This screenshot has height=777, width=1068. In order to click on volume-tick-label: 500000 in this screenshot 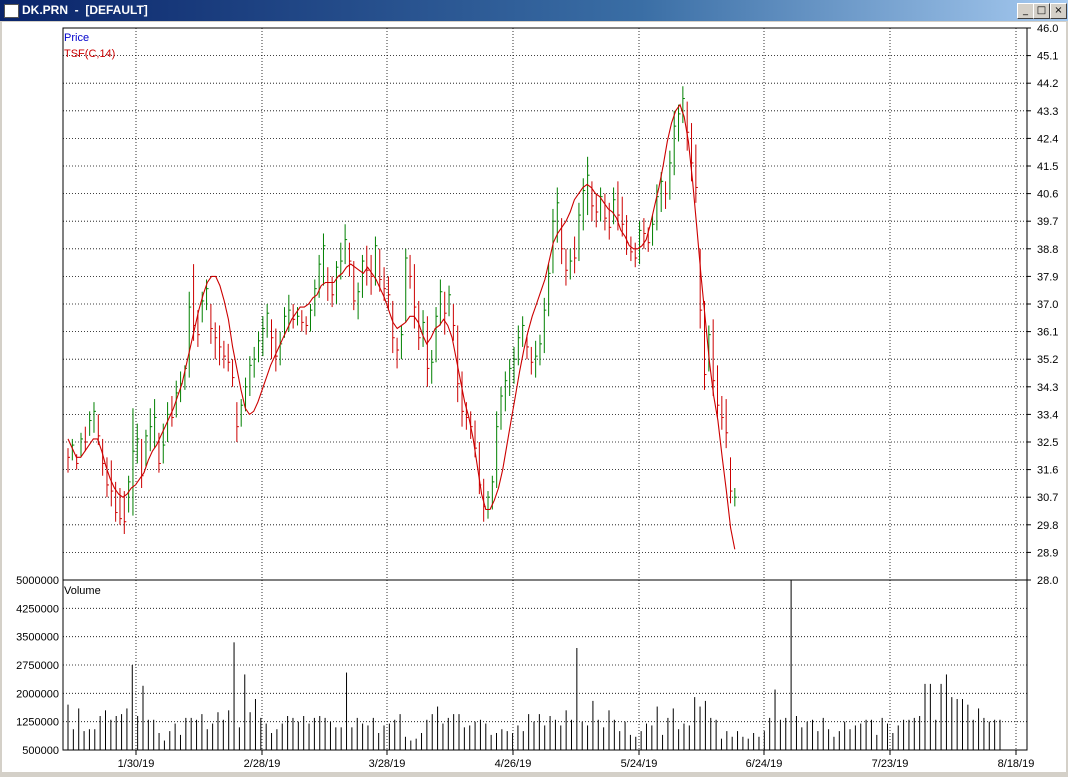, I will do `click(40, 751)`.